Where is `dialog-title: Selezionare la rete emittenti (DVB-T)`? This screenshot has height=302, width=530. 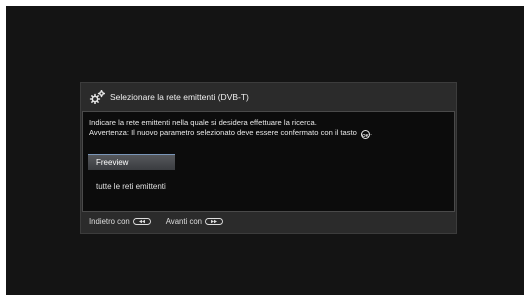 dialog-title: Selezionare la rete emittenti (DVB-T) is located at coordinates (179, 97).